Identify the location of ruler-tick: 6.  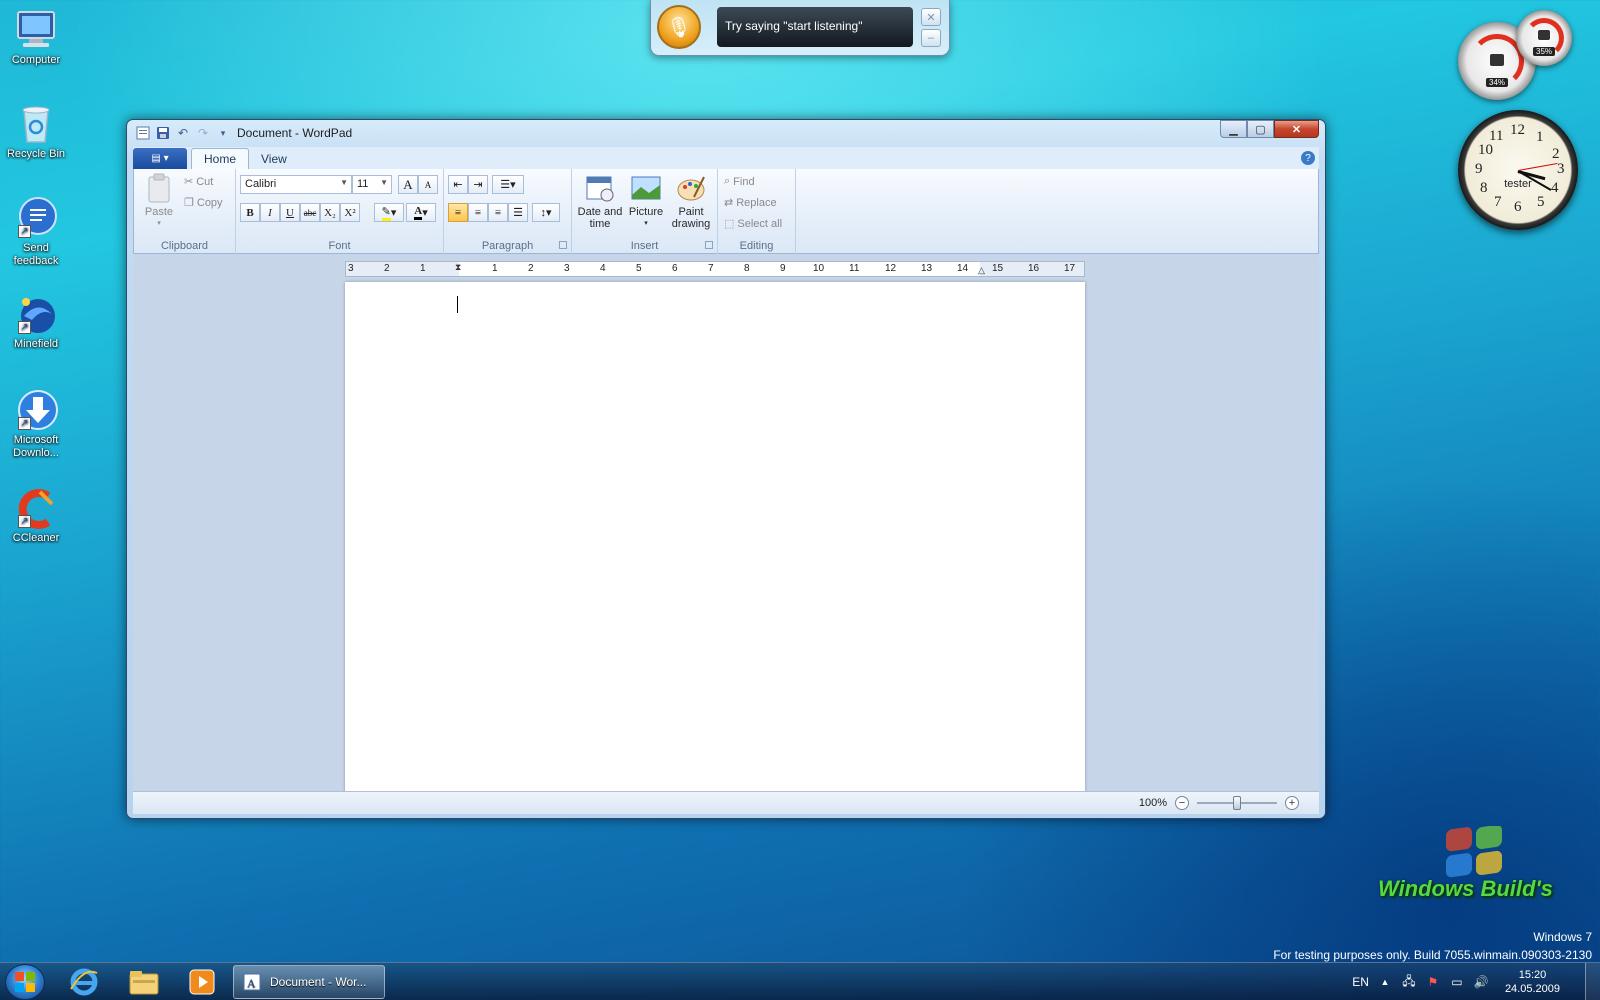
(675, 268).